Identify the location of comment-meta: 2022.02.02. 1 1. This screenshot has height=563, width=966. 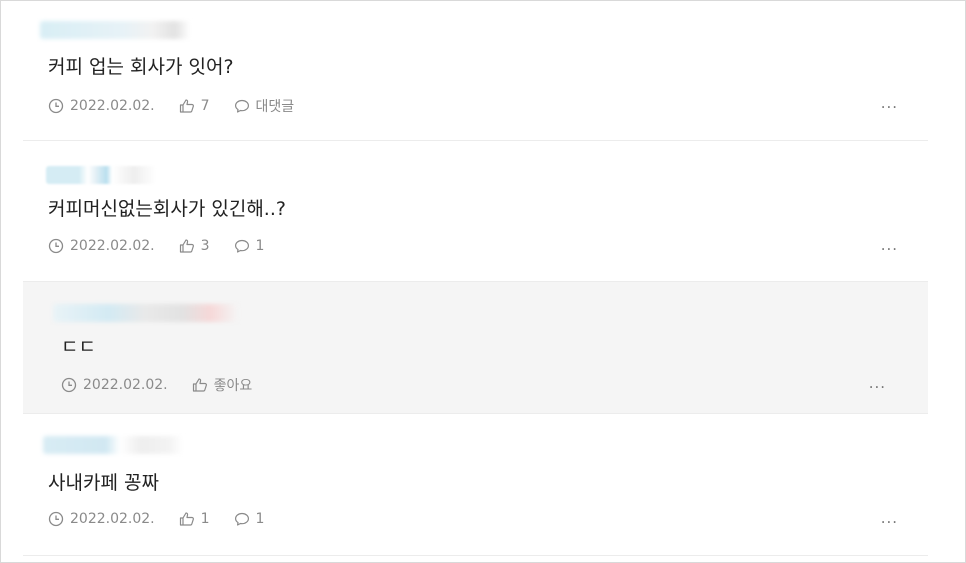
(168, 519).